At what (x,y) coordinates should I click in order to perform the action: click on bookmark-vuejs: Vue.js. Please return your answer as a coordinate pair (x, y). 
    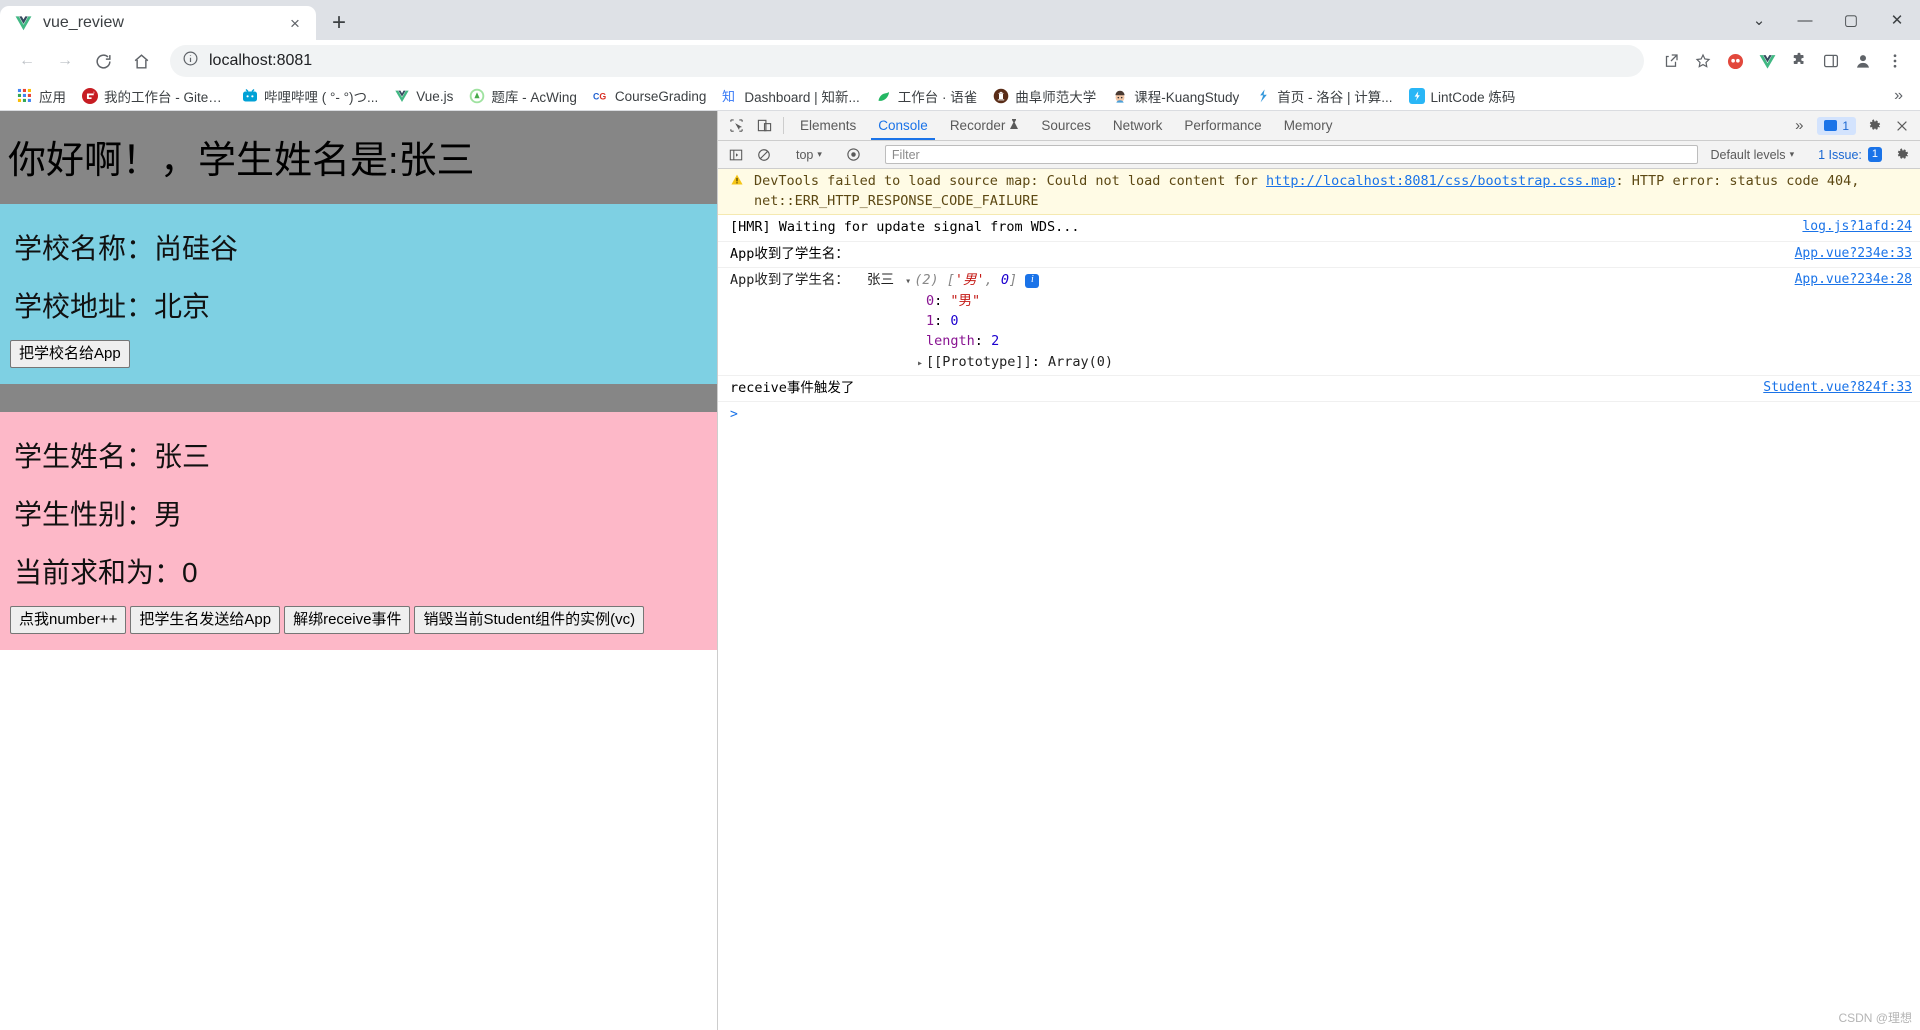
    Looking at the image, I should click on (423, 96).